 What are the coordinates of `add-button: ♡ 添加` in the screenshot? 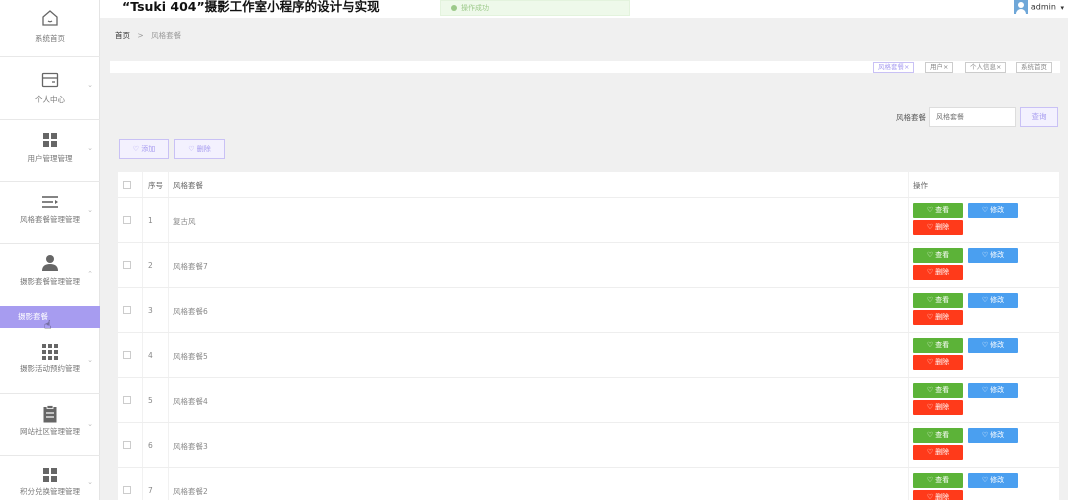 It's located at (144, 149).